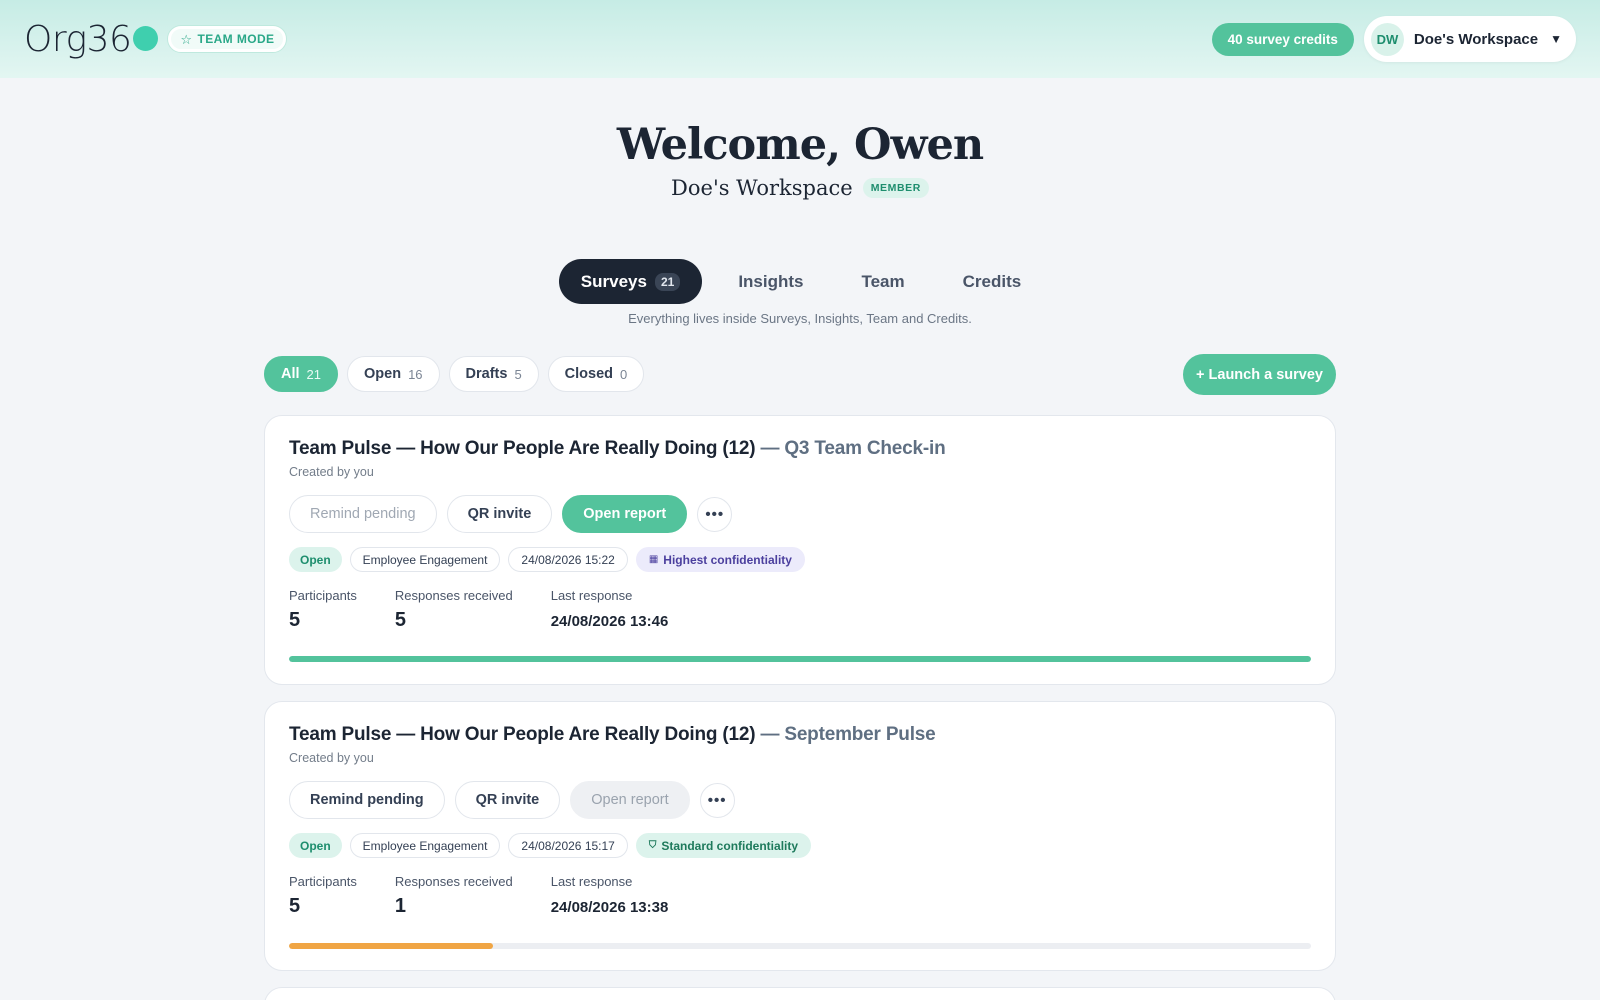 The height and width of the screenshot is (1000, 1600). I want to click on role-badge: MEMBER, so click(895, 188).